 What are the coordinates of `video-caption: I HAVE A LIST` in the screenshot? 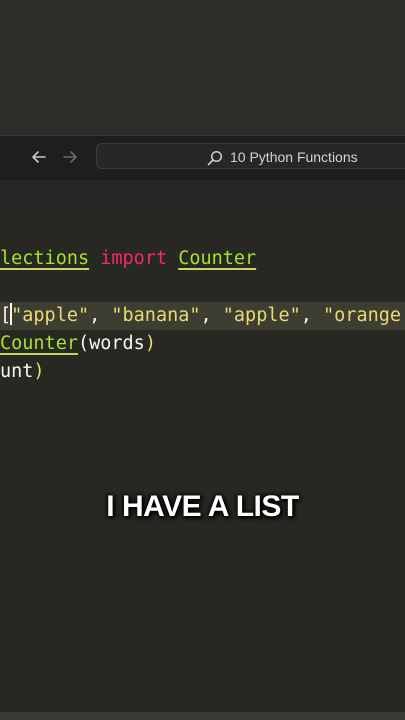 It's located at (202, 506).